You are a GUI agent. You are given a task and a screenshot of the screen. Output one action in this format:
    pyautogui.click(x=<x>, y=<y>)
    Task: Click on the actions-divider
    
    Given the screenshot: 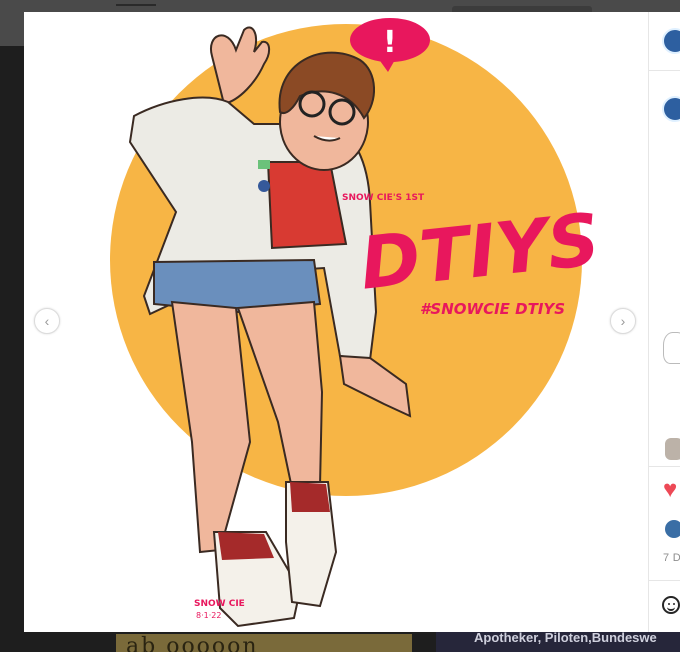 What is the action you would take?
    pyautogui.click(x=664, y=466)
    